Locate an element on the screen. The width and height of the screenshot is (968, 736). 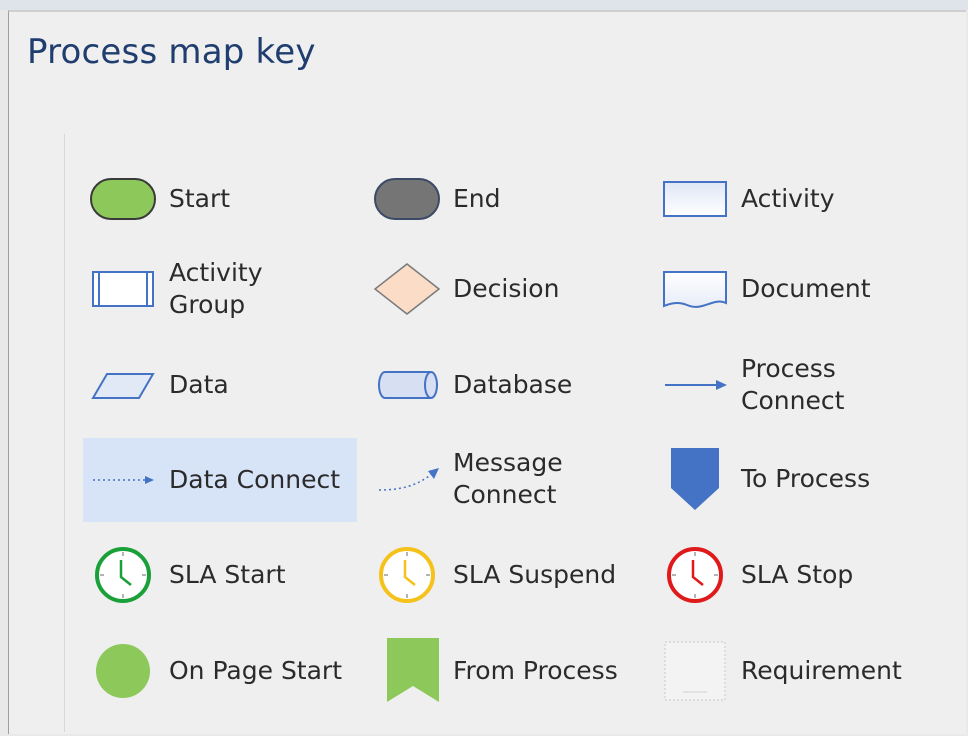
legend-label-line-1: Process is located at coordinates (788, 368).